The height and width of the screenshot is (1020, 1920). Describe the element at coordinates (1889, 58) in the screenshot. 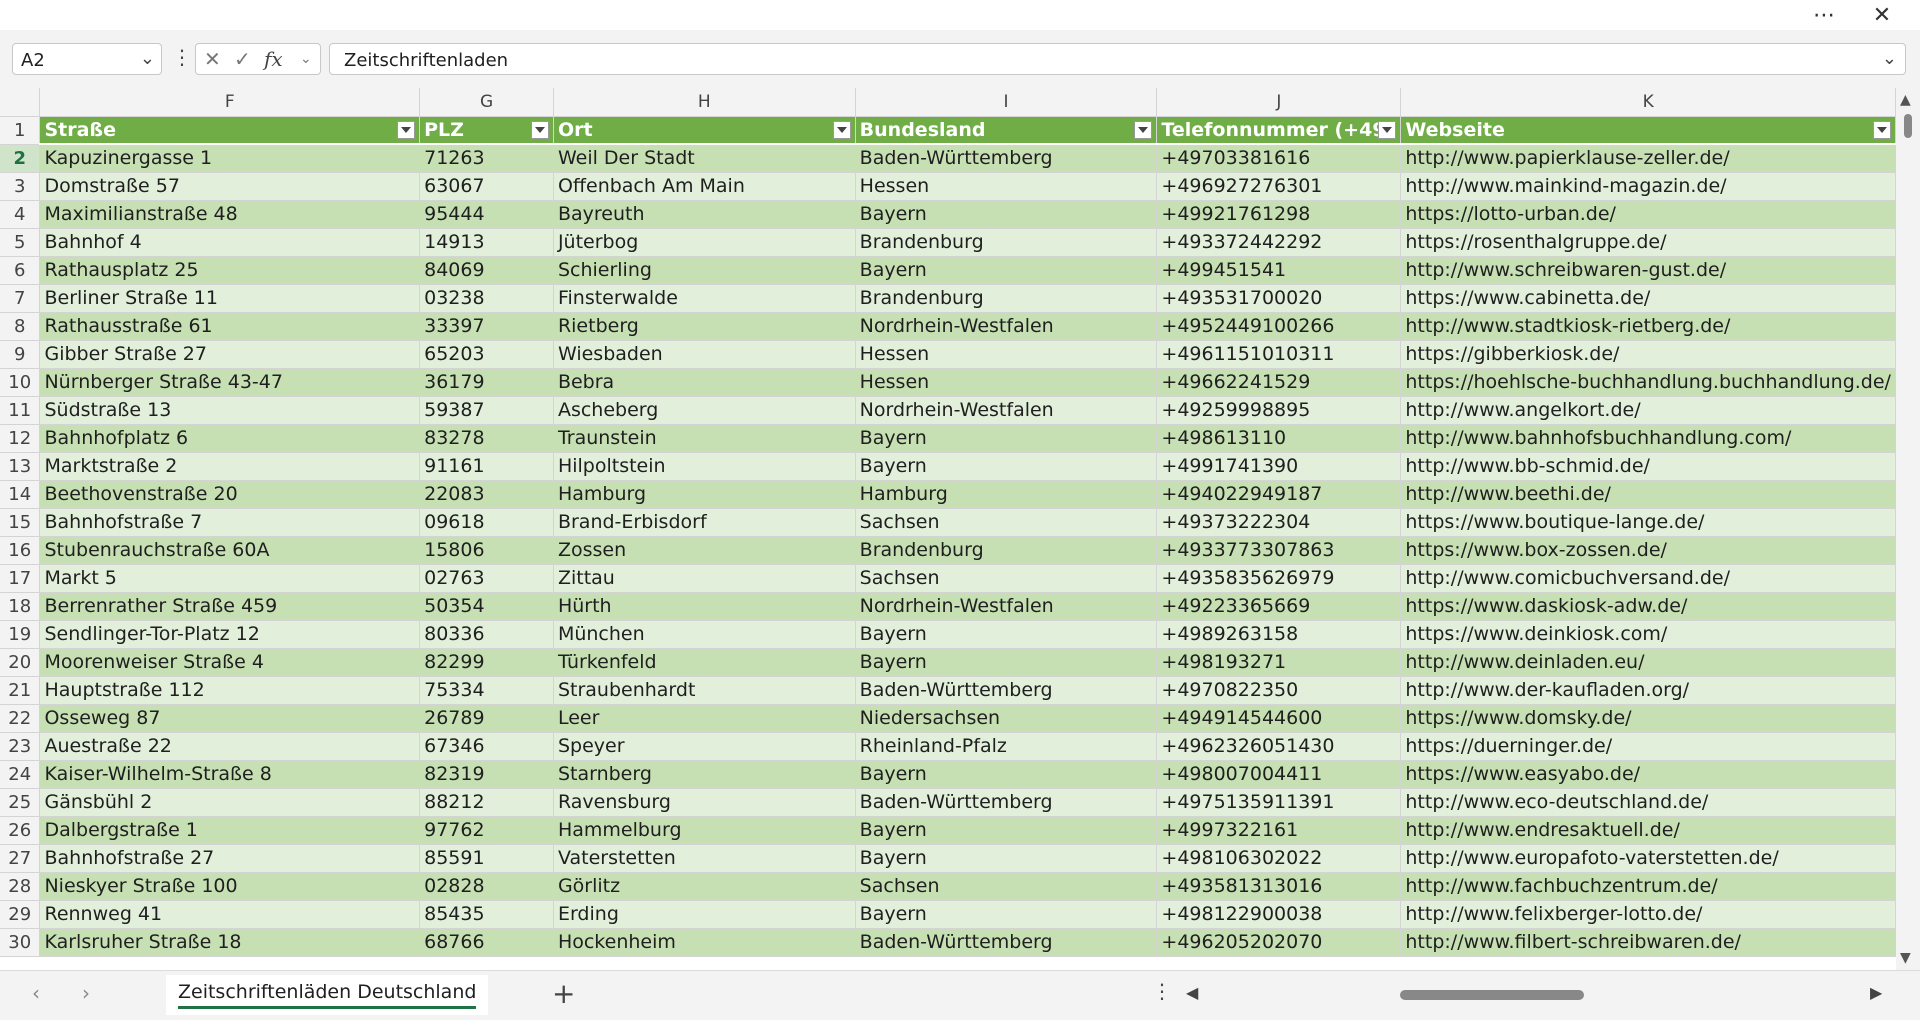

I see `expand-formula-icon: ⌄` at that location.